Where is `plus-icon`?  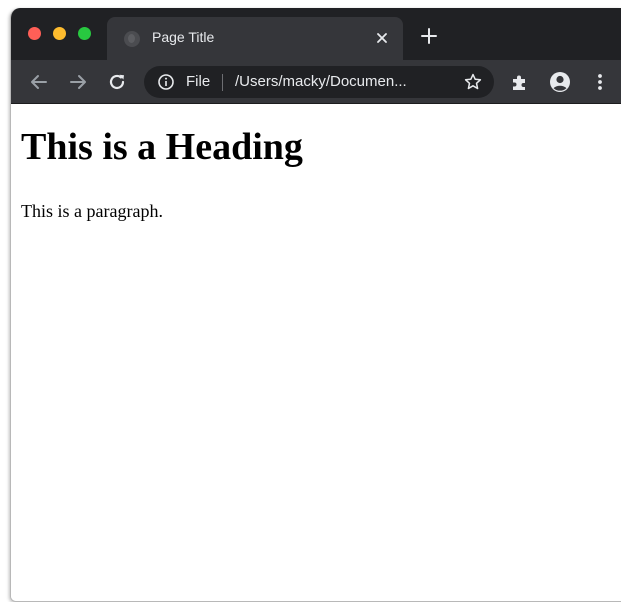
plus-icon is located at coordinates (429, 36).